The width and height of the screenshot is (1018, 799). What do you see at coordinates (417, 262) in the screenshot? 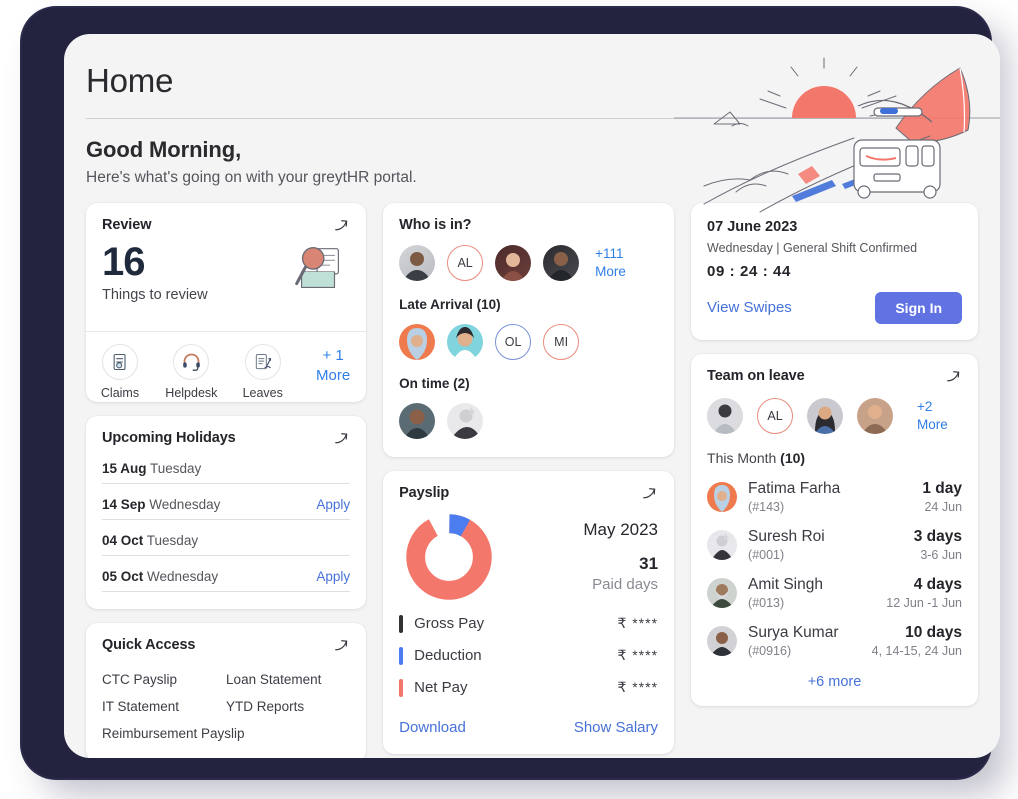
I see `avatar-bearded-man` at bounding box center [417, 262].